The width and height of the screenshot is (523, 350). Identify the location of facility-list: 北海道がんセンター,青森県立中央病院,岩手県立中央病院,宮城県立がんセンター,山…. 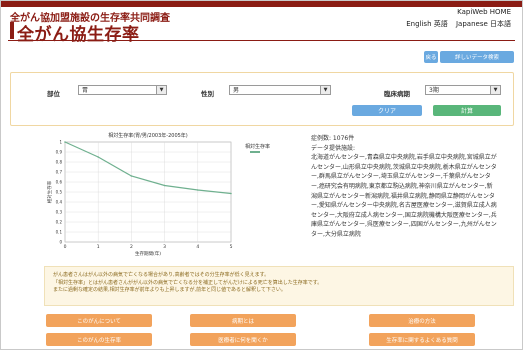
(404, 196).